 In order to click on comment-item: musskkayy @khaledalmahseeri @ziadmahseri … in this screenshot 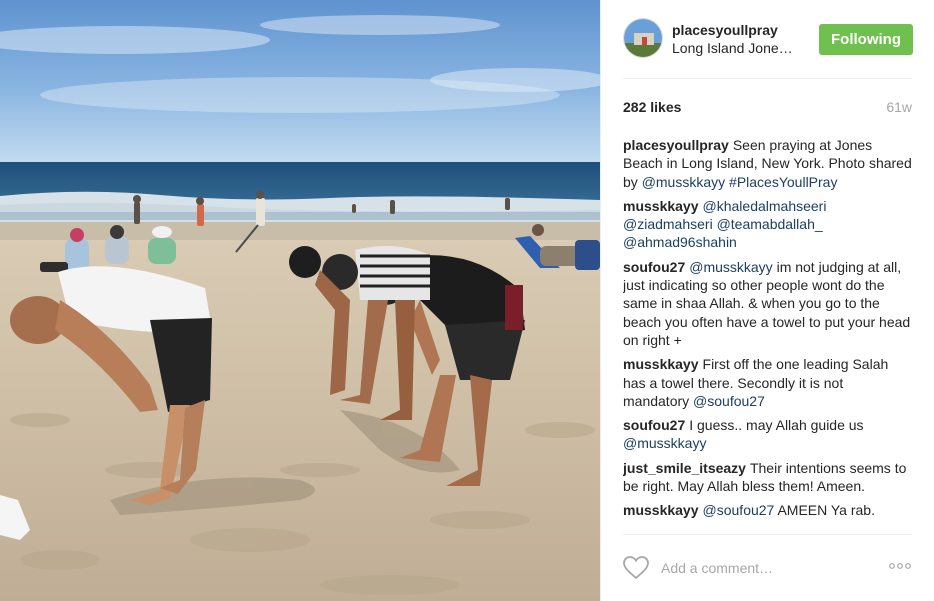, I will do `click(768, 224)`.